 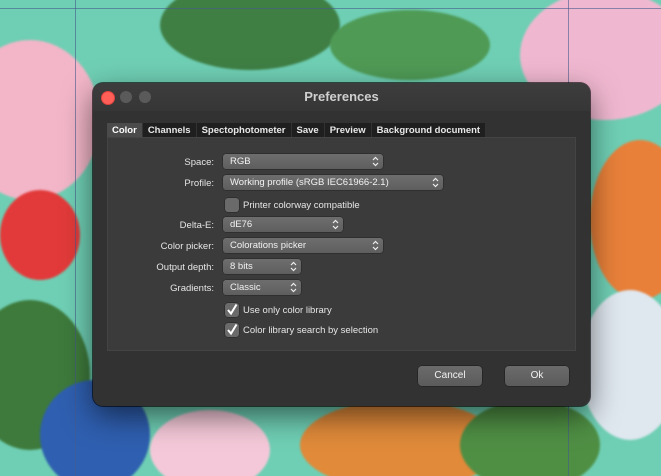 I want to click on profile-label: Profile:, so click(x=199, y=183).